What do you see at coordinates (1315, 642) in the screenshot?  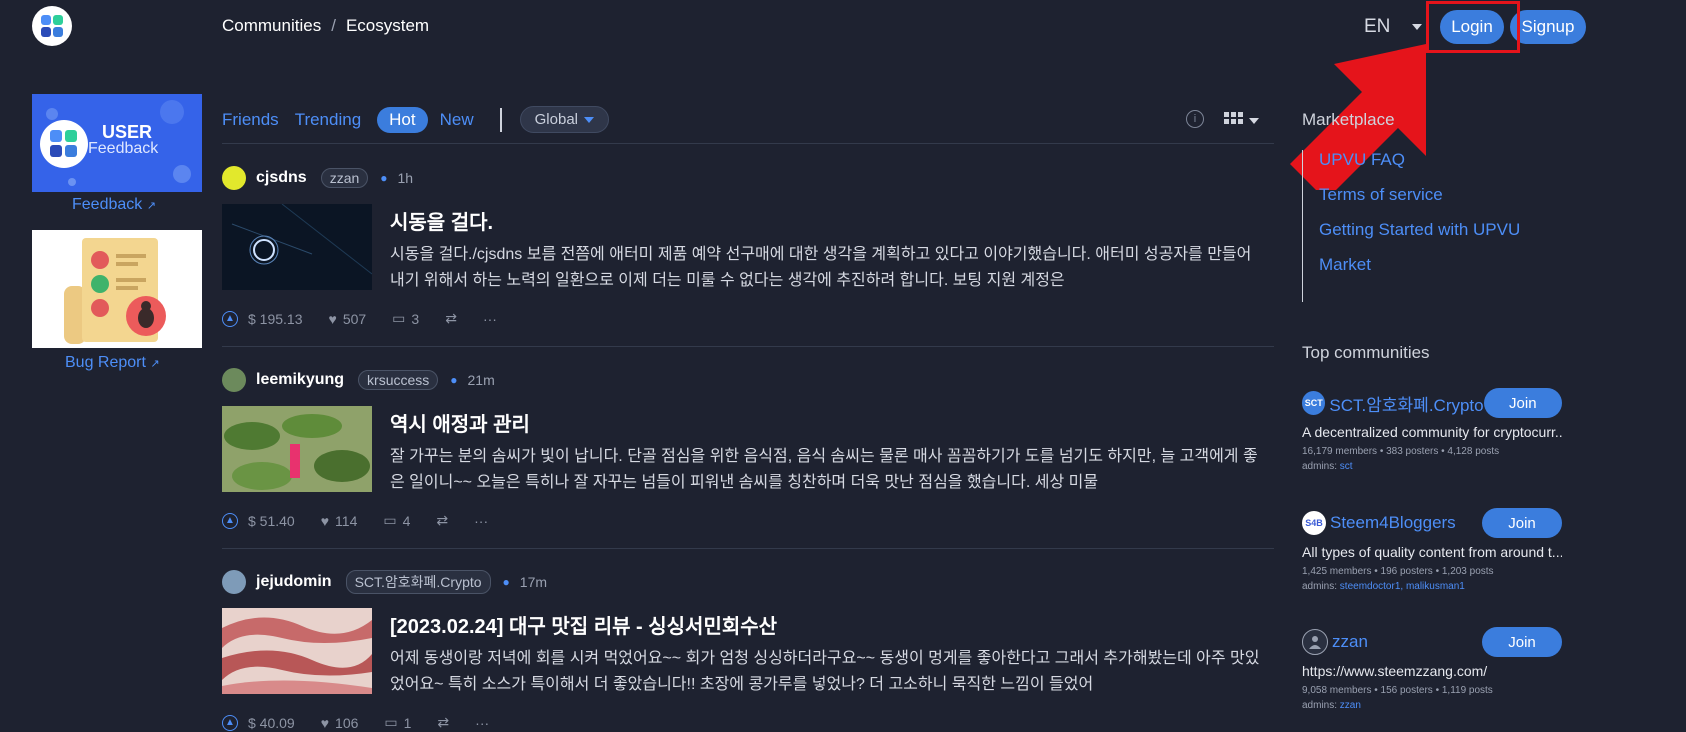 I see `user-avatar-icon` at bounding box center [1315, 642].